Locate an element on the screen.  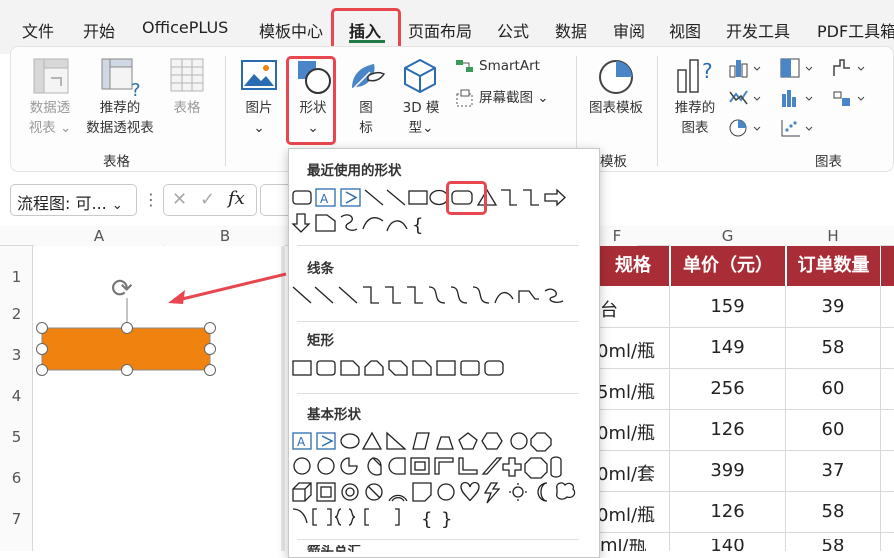
column-chart-icon is located at coordinates (745, 70).